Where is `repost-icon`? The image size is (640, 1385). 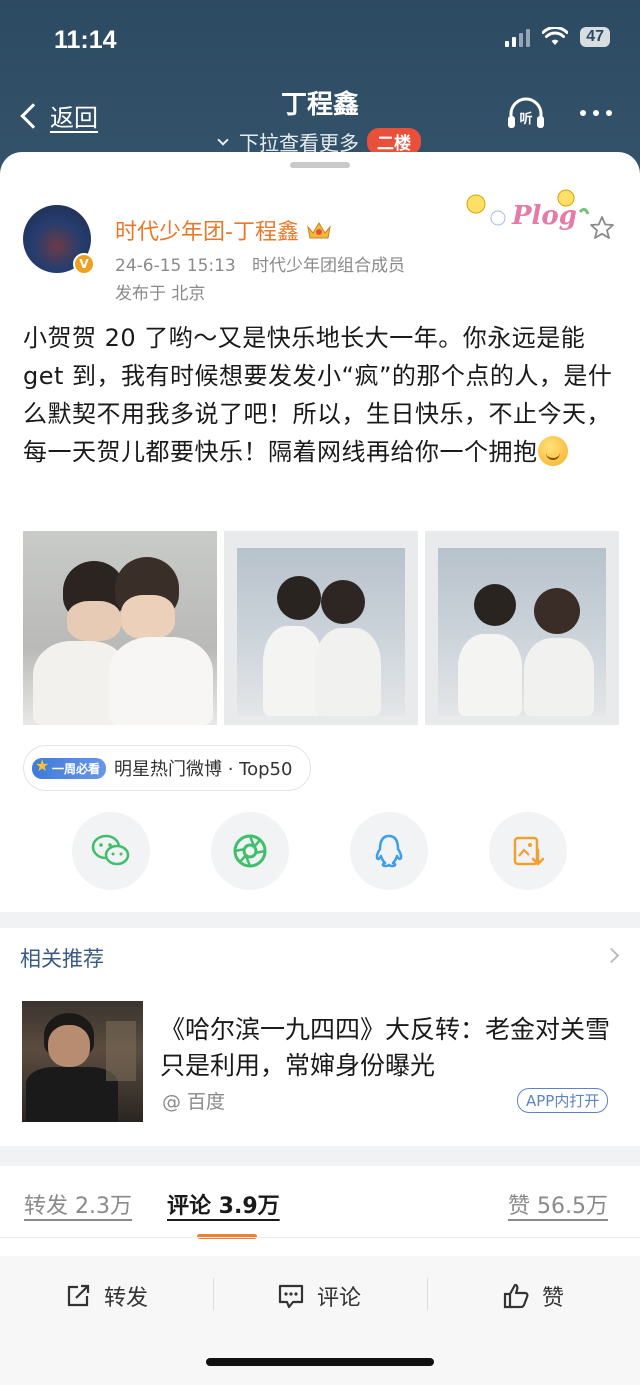
repost-icon is located at coordinates (78, 1295).